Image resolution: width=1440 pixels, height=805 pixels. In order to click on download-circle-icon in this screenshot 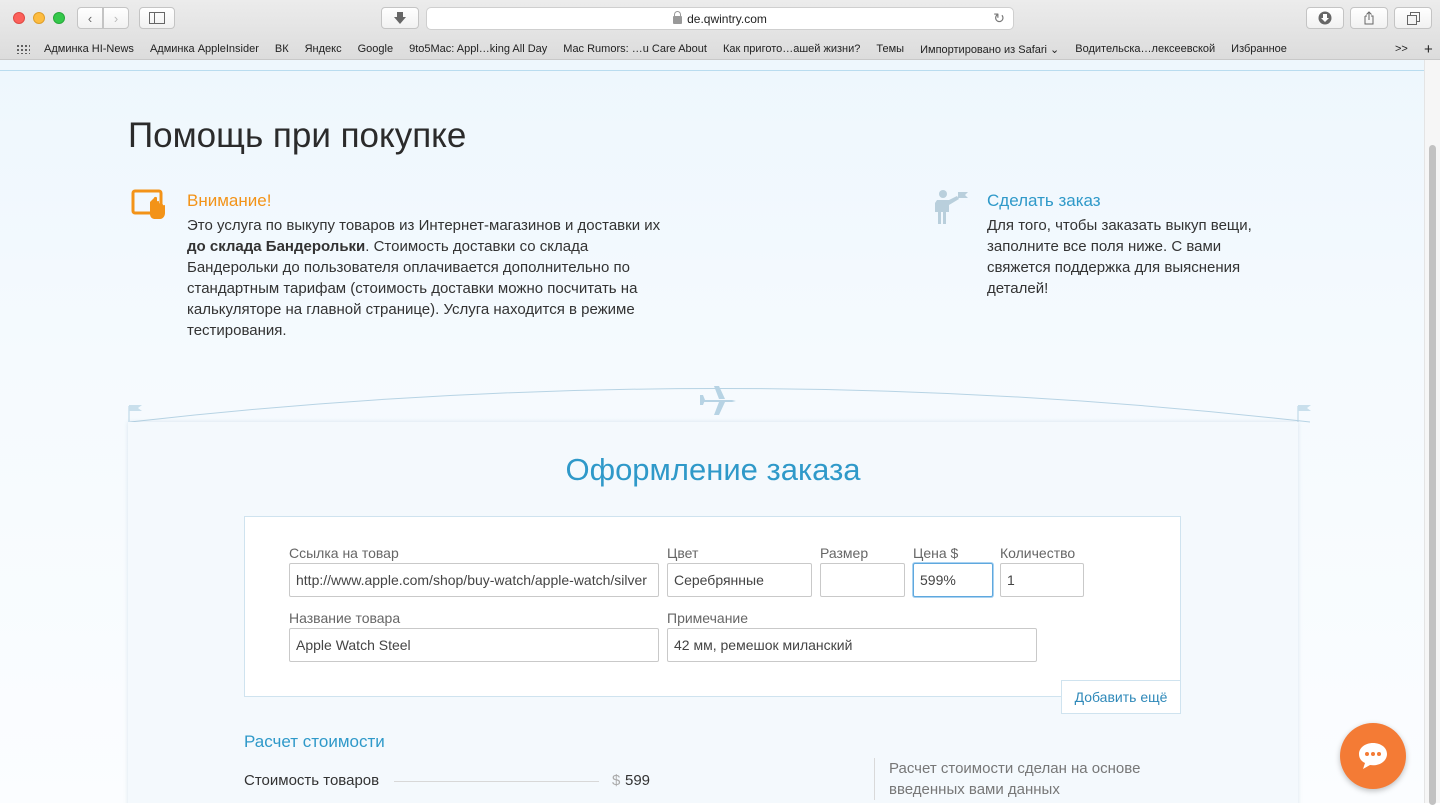, I will do `click(1325, 18)`.